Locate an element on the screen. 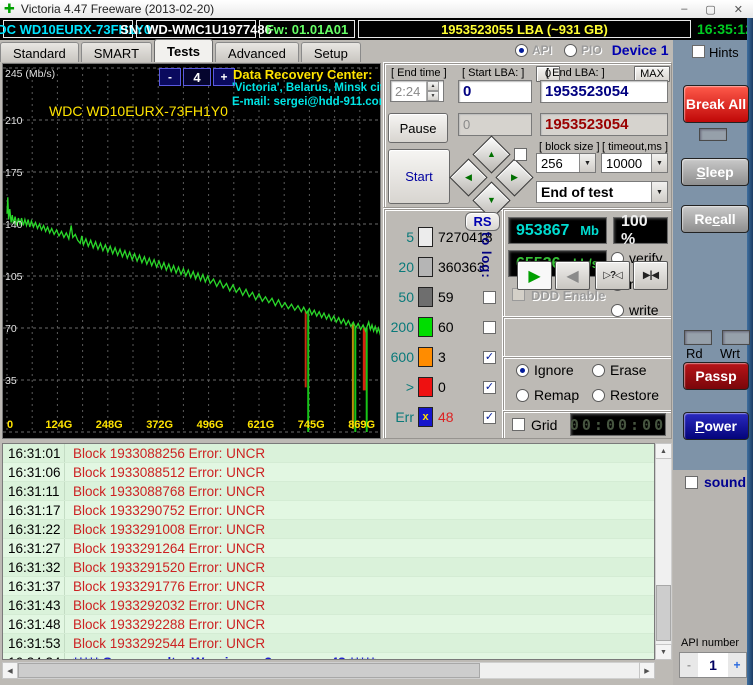  zoom-level-value: 4 is located at coordinates (197, 77).